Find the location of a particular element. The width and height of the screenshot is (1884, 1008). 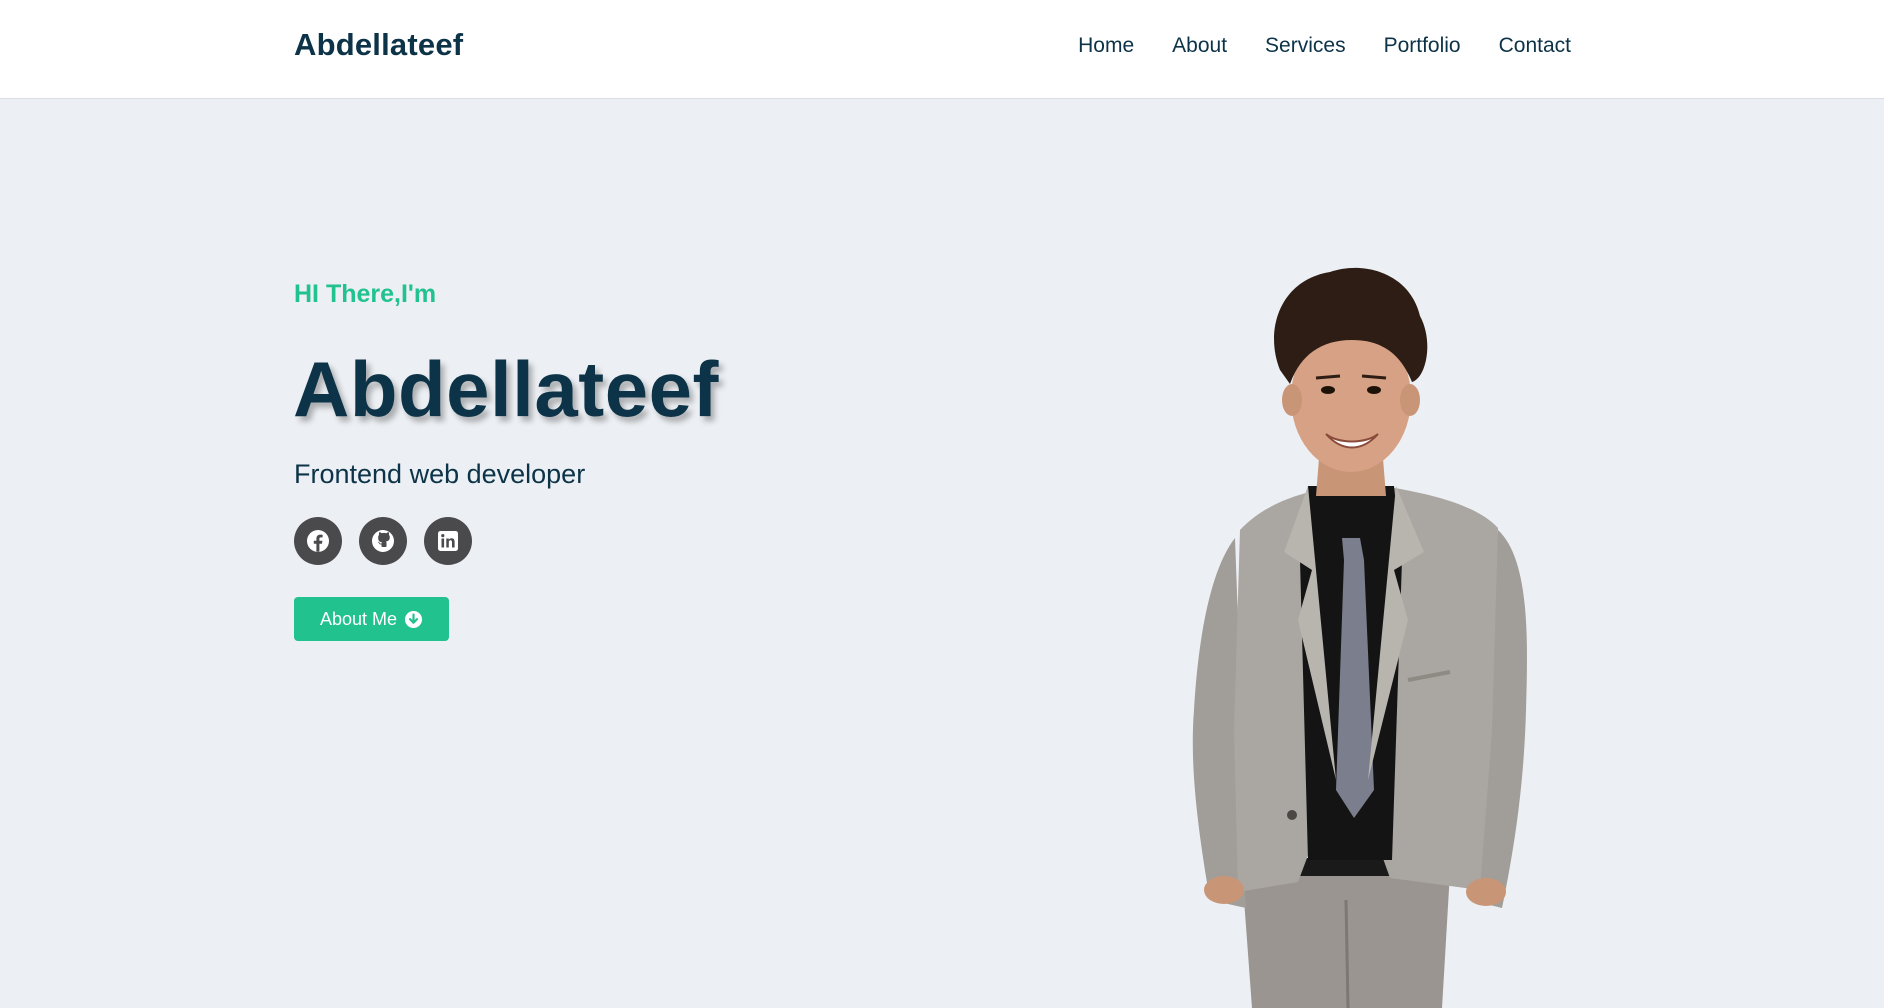

github-link is located at coordinates (383, 541).